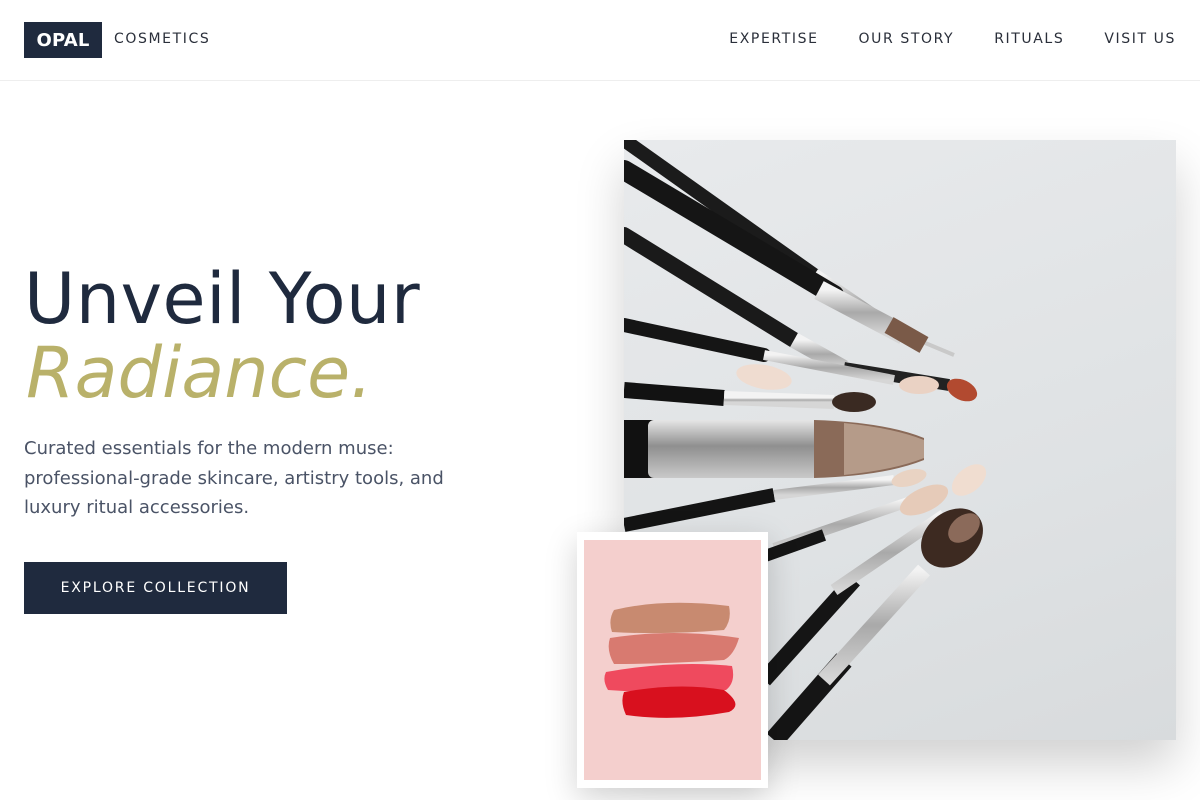 The height and width of the screenshot is (800, 1200). Describe the element at coordinates (222, 299) in the screenshot. I see `hero-headline: Unveil Your` at that location.